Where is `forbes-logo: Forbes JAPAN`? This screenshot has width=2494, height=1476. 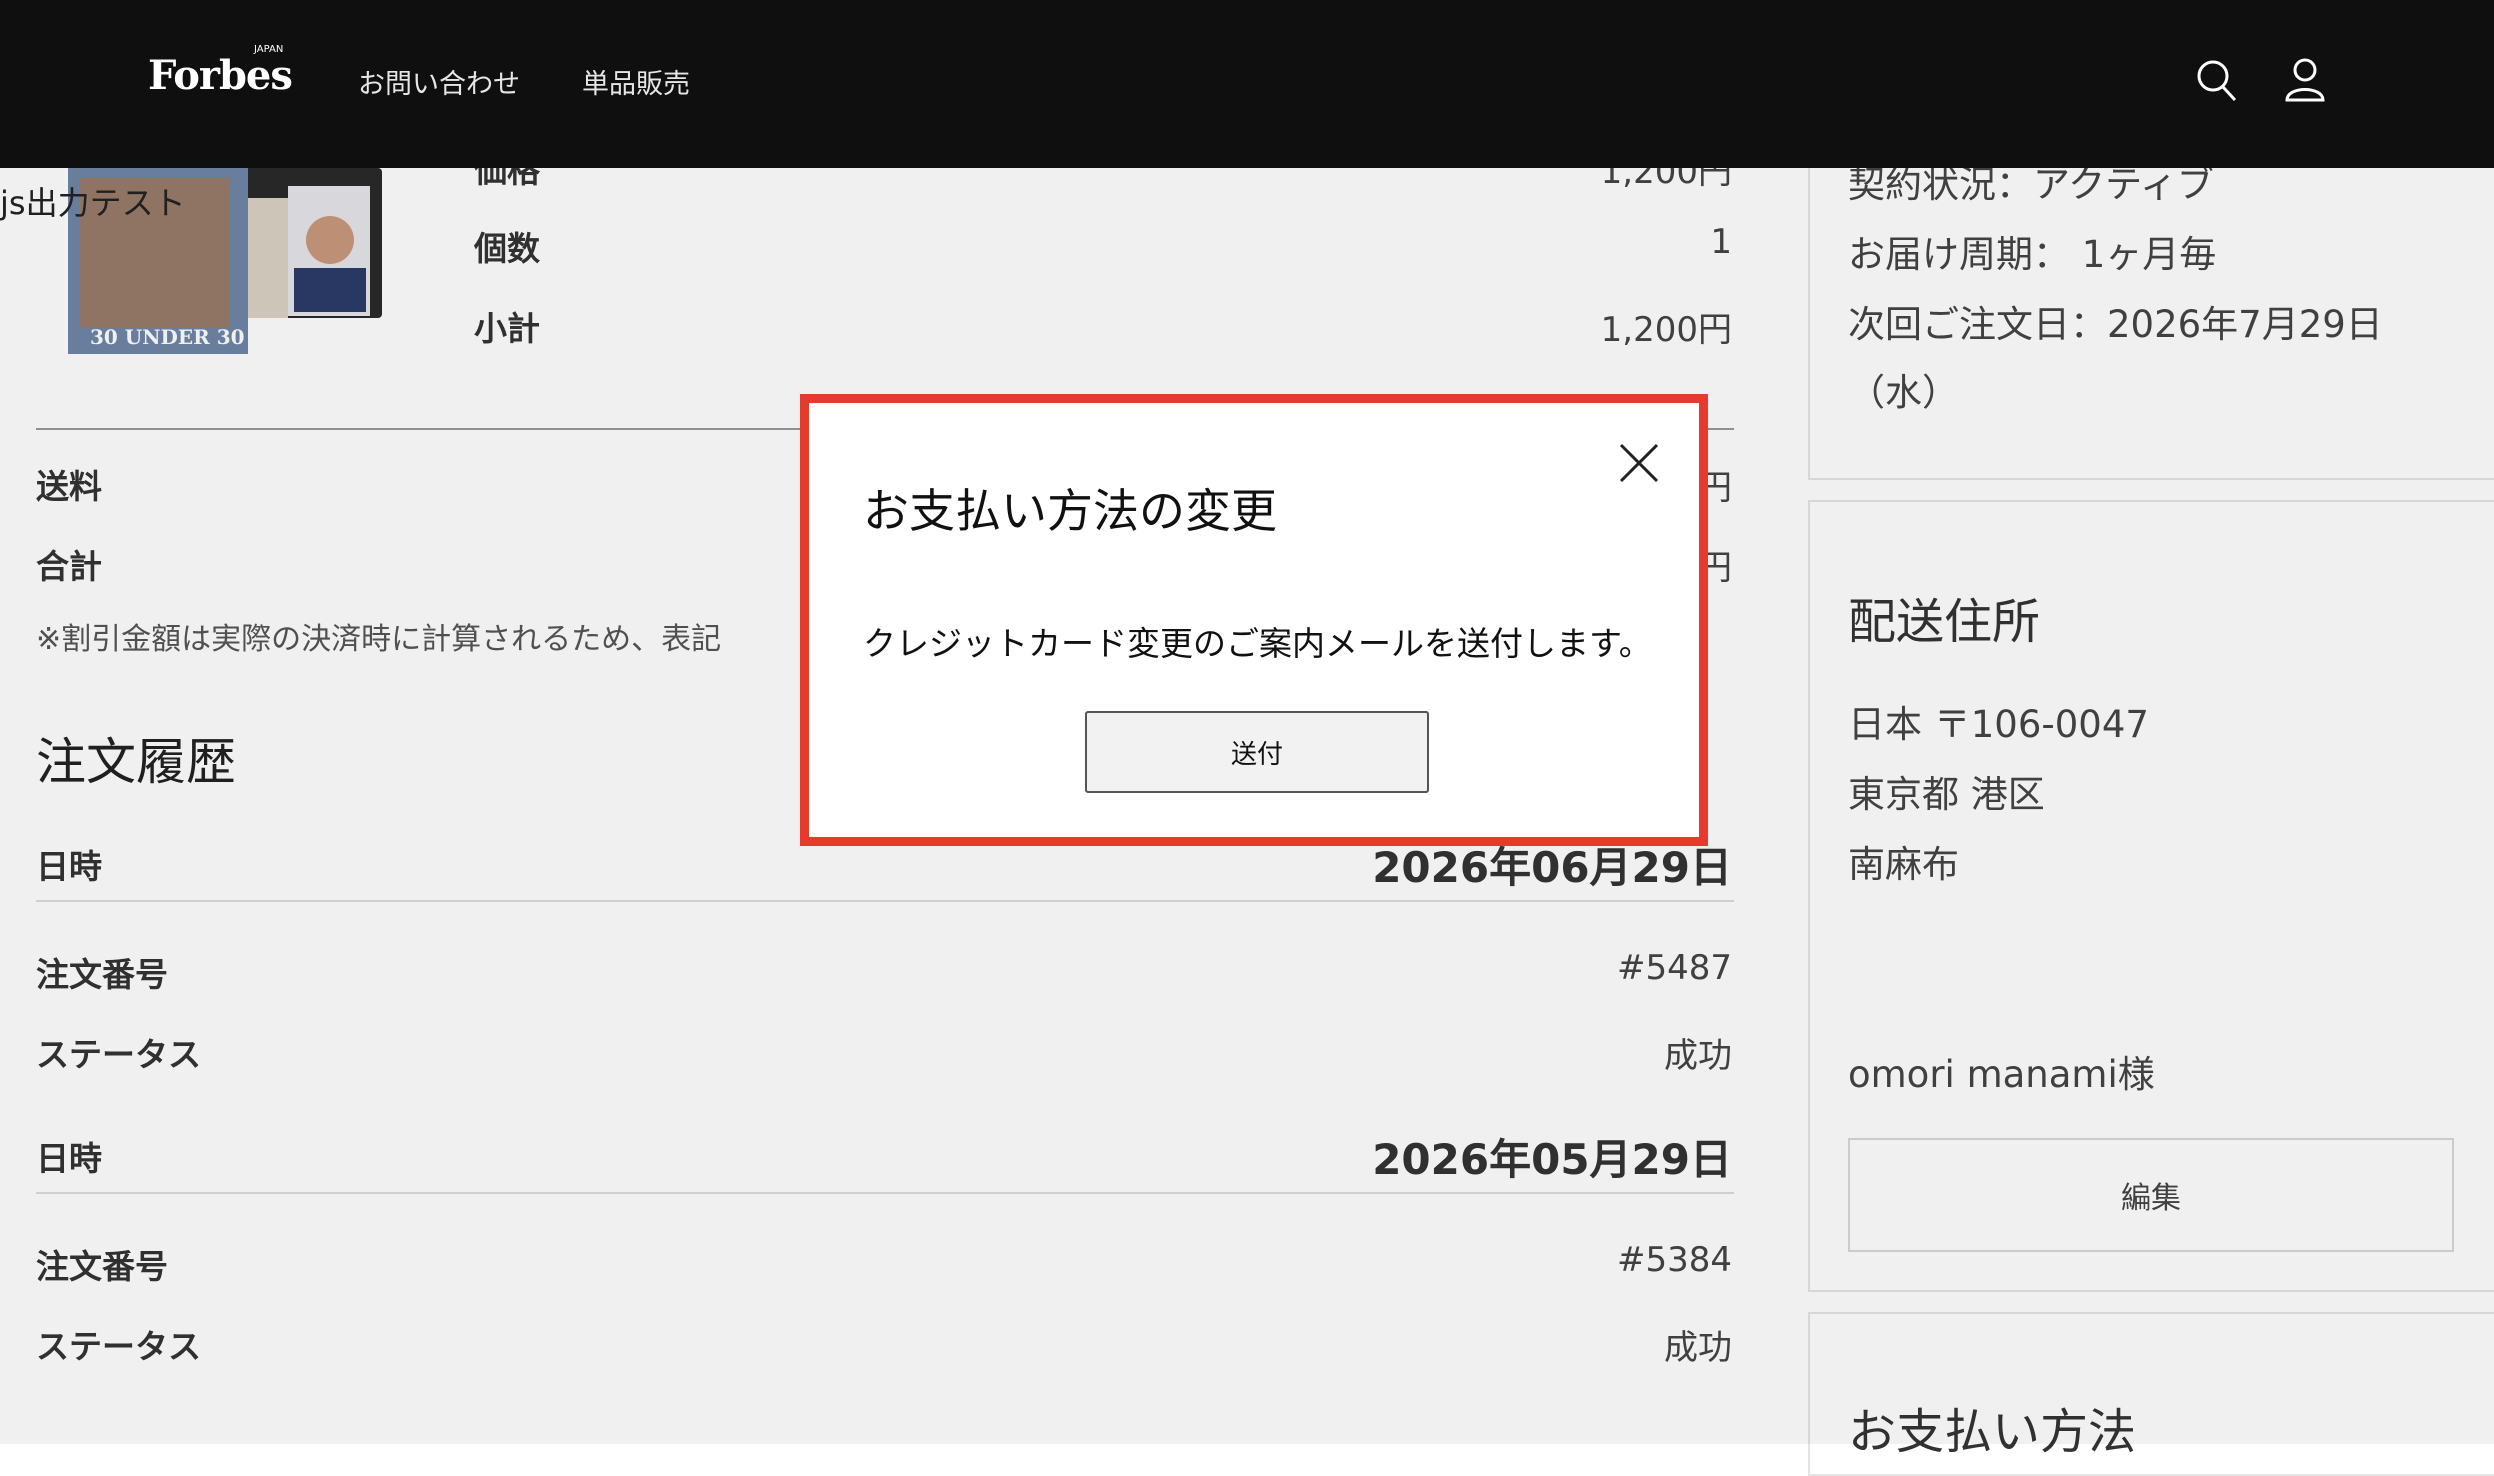
forbes-logo: Forbes JAPAN is located at coordinates (220, 71).